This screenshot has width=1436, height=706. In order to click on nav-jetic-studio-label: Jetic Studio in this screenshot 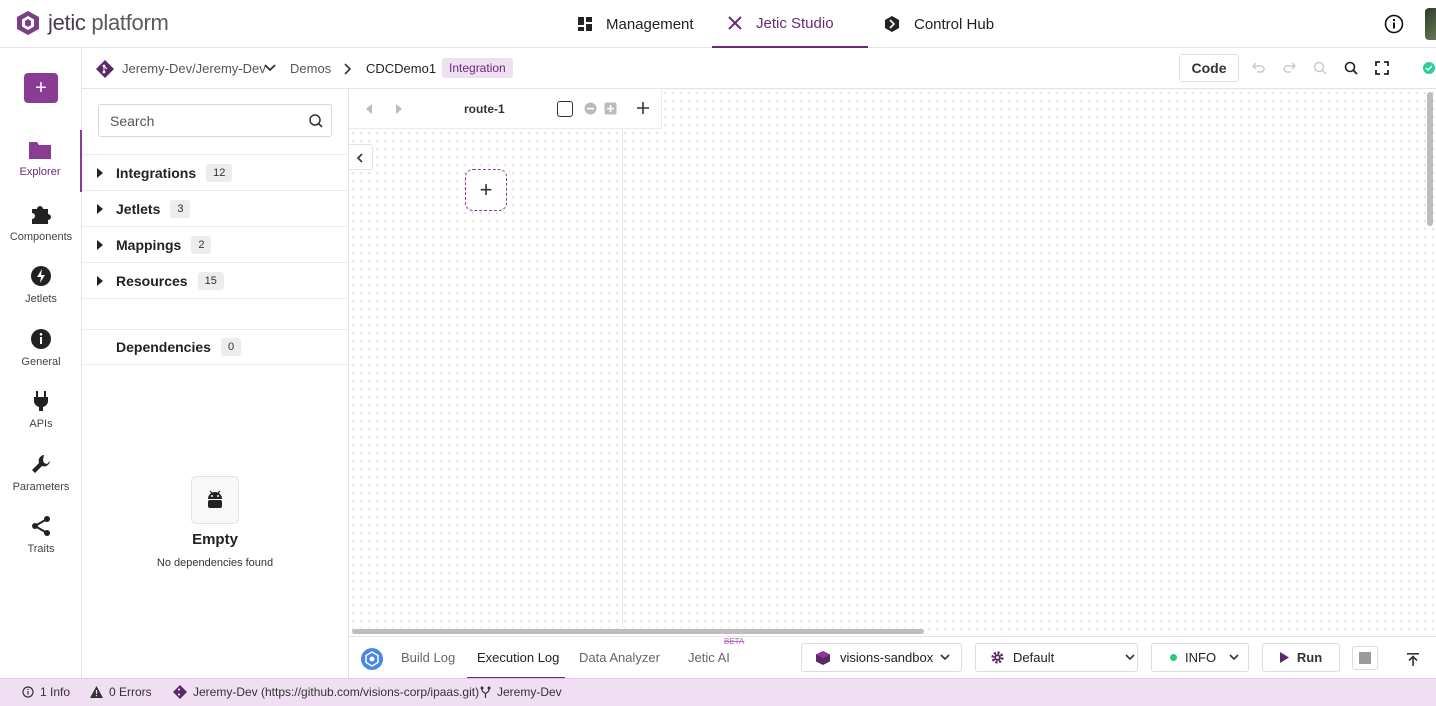, I will do `click(795, 23)`.